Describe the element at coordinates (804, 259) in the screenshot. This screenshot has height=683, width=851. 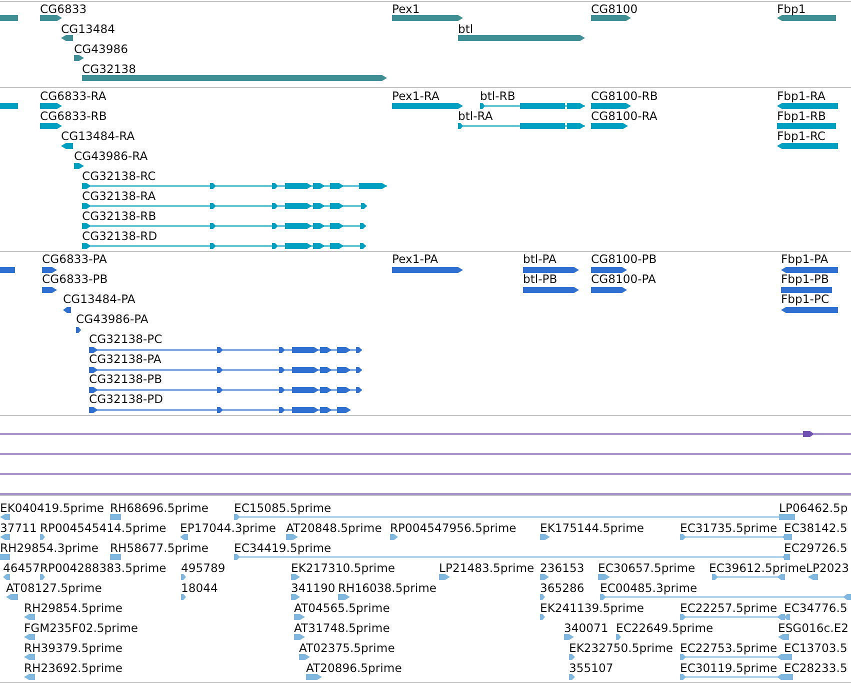
I see `feature-label: Fbp1-PA` at that location.